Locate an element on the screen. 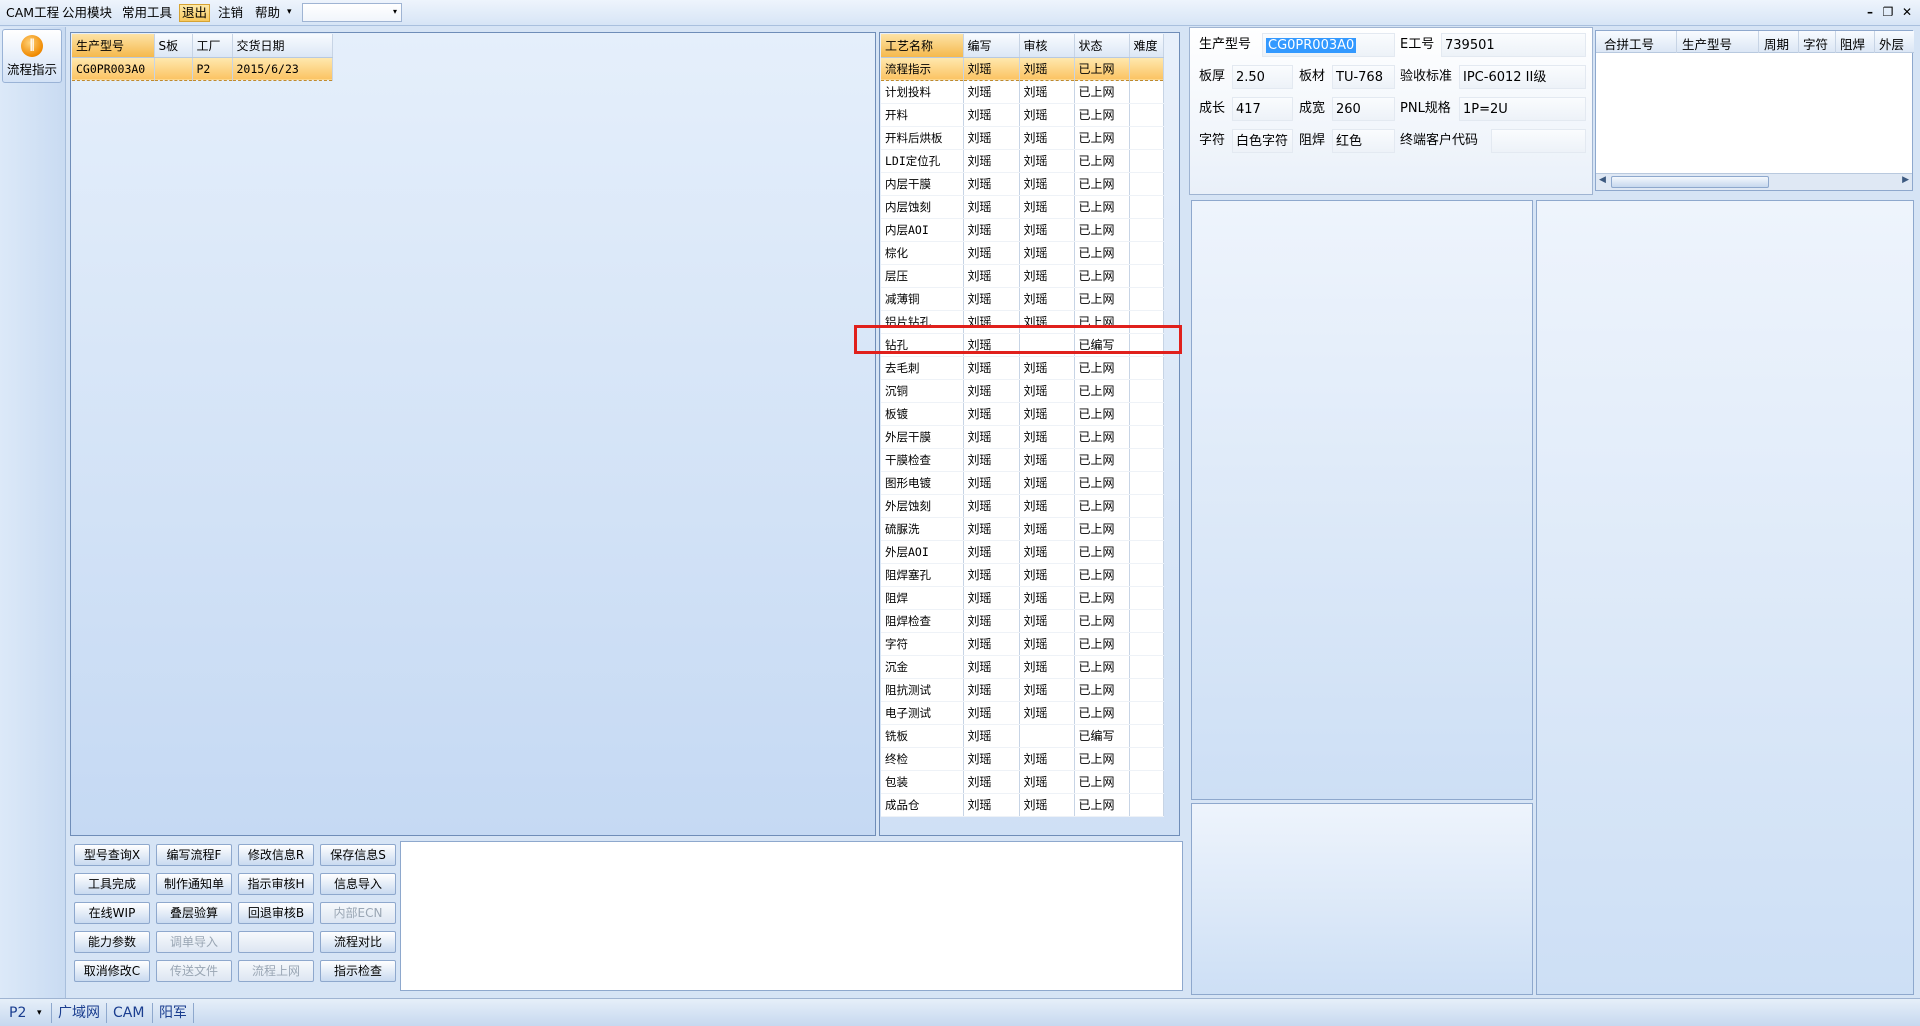 This screenshot has height=1026, width=1920. horizontal-scrollbar: ◀ ▶ is located at coordinates (1754, 181).